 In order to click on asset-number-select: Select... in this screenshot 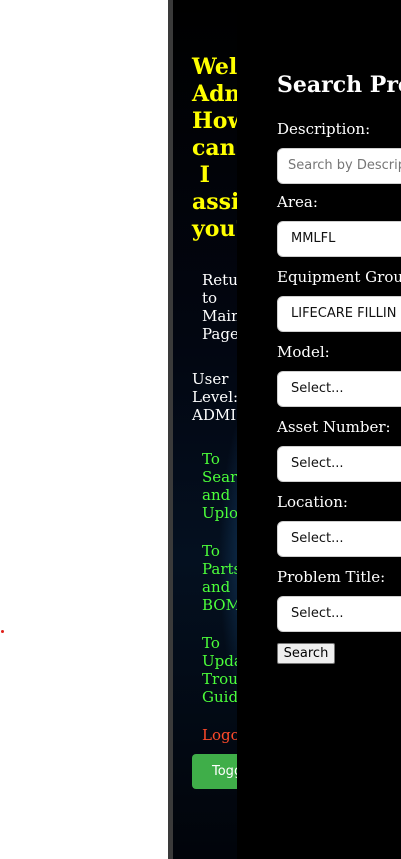, I will do `click(339, 464)`.